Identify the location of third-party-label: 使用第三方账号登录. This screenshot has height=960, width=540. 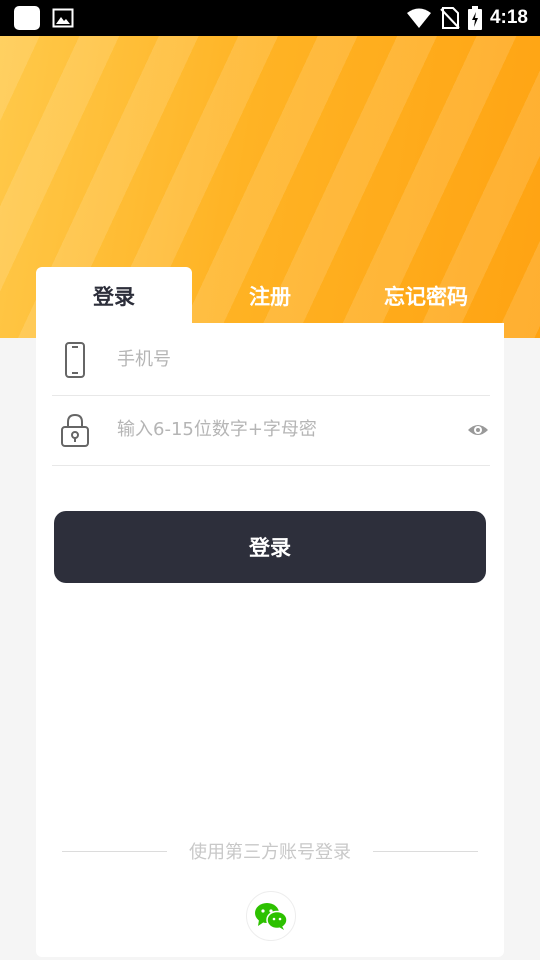
(270, 852).